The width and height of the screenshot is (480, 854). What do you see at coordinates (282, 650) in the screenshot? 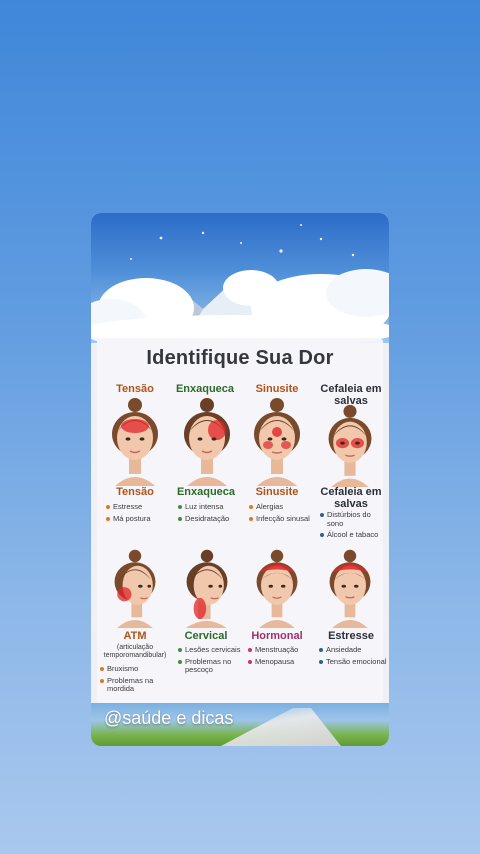
I see `list-item: Menstruação` at bounding box center [282, 650].